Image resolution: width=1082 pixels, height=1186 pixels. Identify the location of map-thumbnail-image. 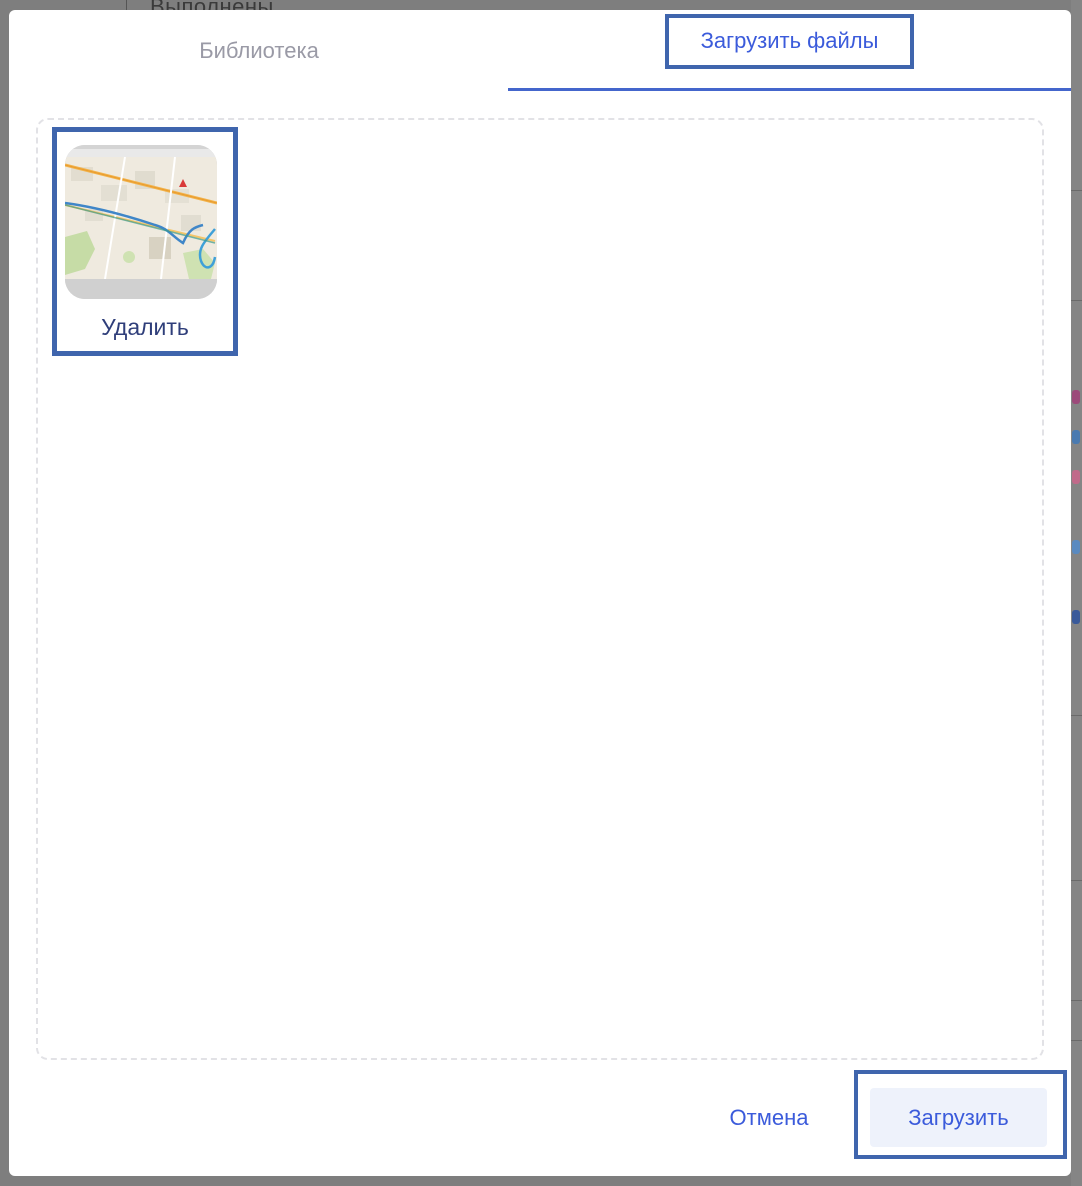
(141, 222).